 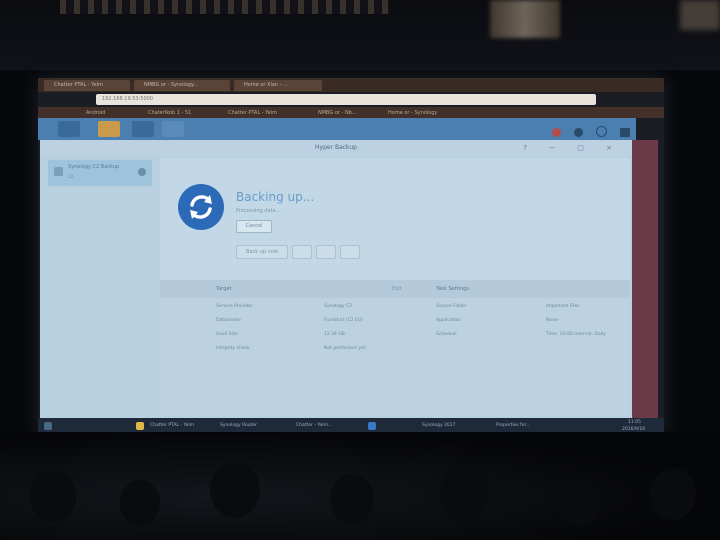 I want to click on row-value: Frankfurt (C2 EU), so click(x=343, y=320).